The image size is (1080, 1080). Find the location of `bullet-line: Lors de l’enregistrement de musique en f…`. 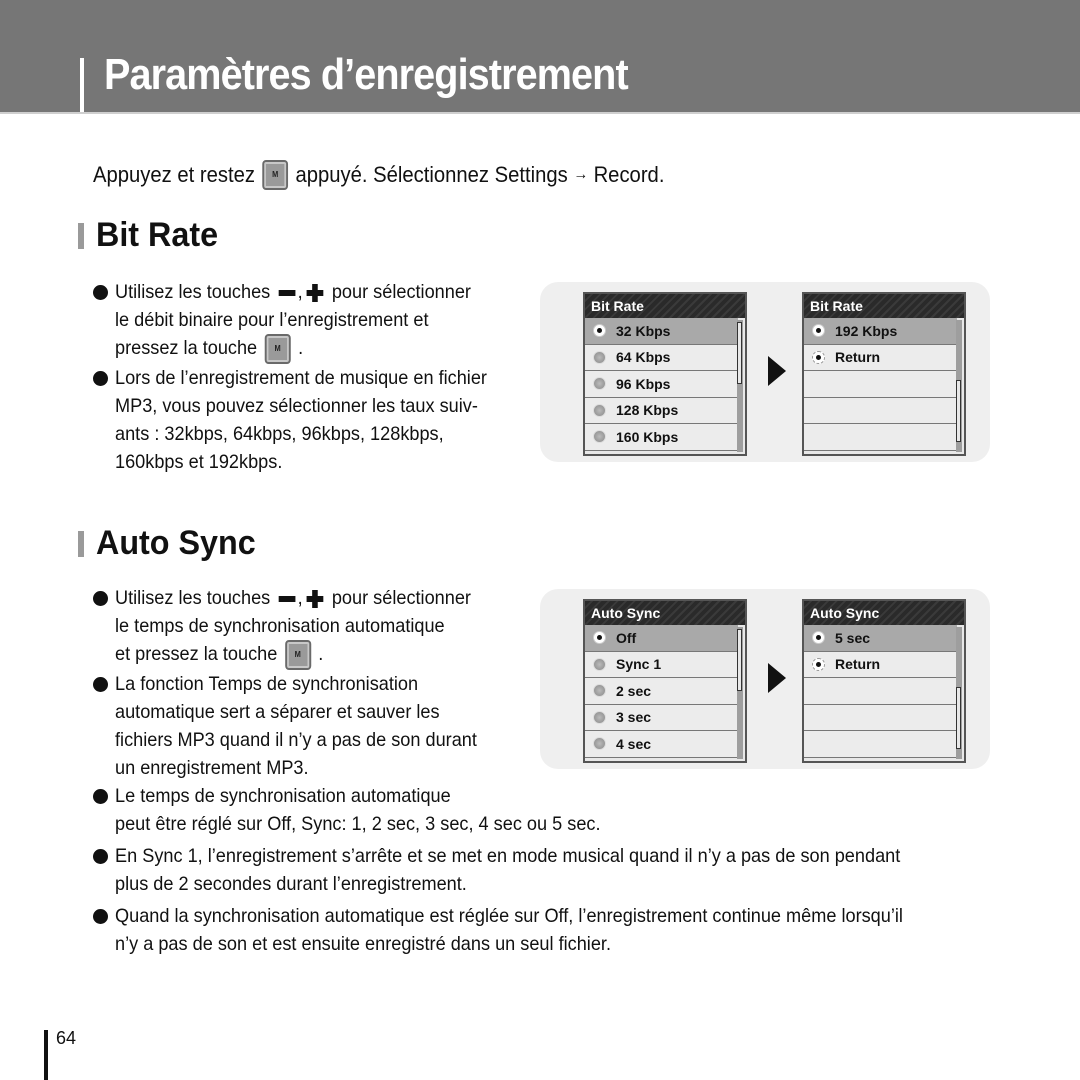

bullet-line: Lors de l’enregistrement de musique en f… is located at coordinates (301, 378).